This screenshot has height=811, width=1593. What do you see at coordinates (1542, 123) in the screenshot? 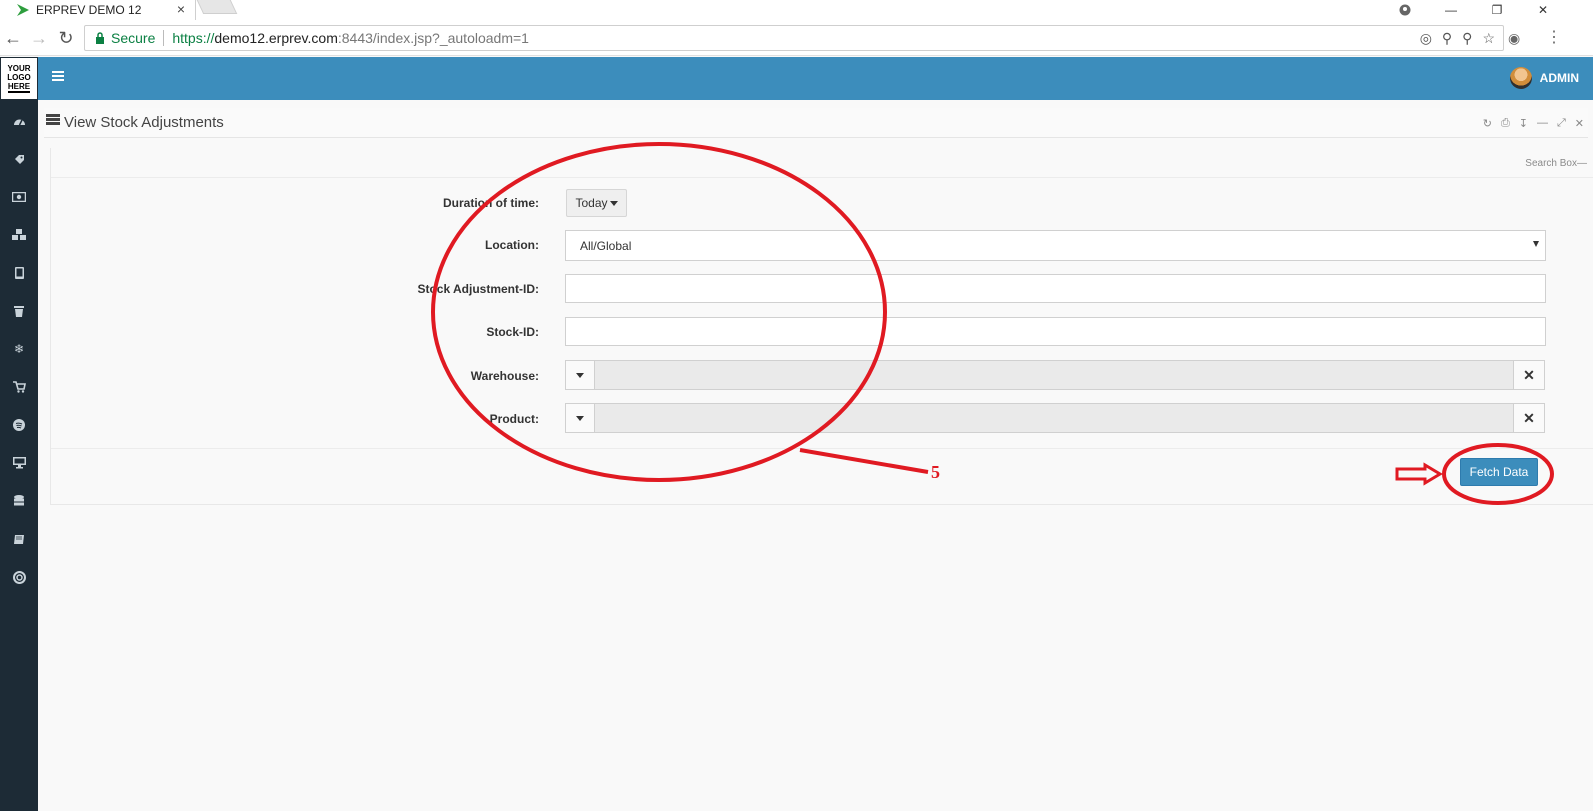
I see `collapse-icon: —` at bounding box center [1542, 123].